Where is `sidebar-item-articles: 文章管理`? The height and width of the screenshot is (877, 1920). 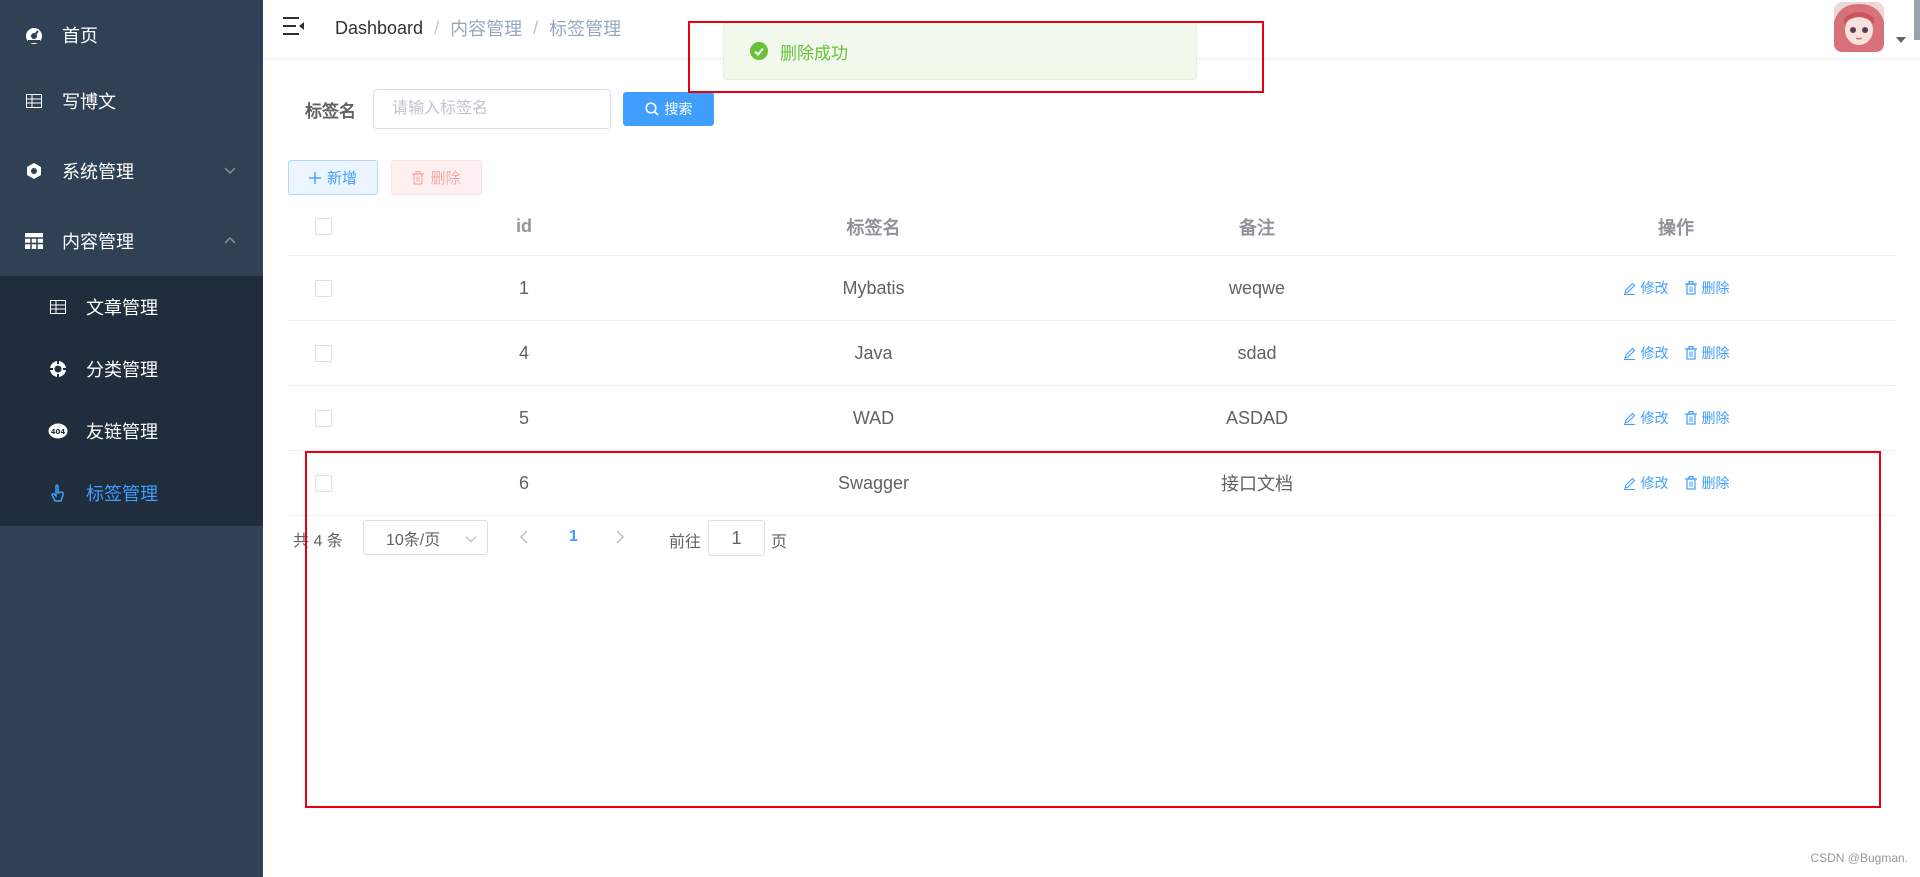 sidebar-item-articles: 文章管理 is located at coordinates (131, 307).